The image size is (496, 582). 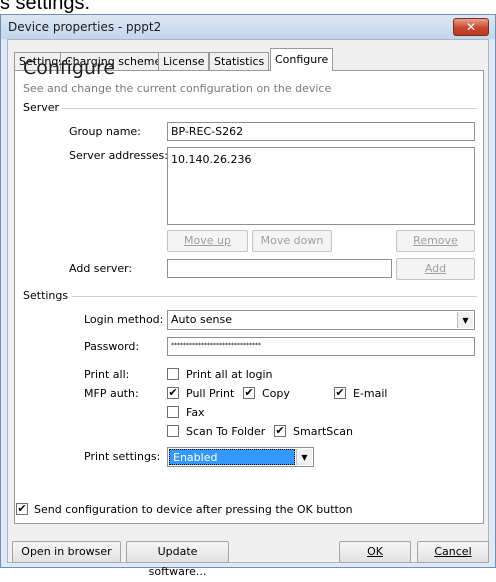 I want to click on smartscan-checkbox: ✔, so click(x=280, y=431).